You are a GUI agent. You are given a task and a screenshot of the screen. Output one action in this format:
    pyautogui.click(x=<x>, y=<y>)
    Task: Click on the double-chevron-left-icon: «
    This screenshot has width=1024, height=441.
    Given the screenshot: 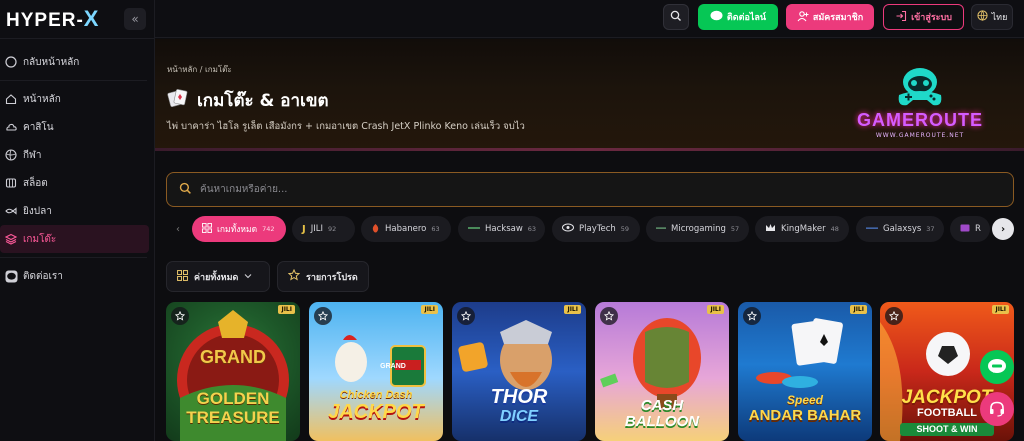 What is the action you would take?
    pyautogui.click(x=135, y=19)
    